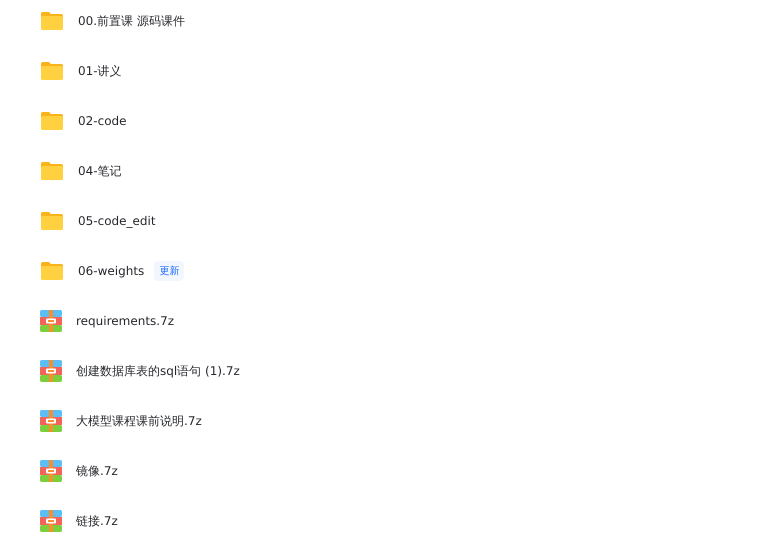 This screenshot has width=777, height=546. Describe the element at coordinates (100, 71) in the screenshot. I see `folder-name: 01-讲义` at that location.